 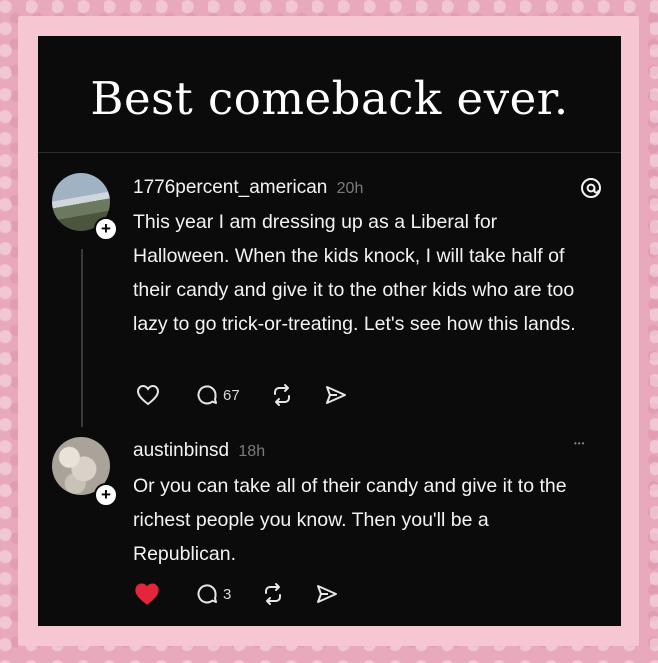 What do you see at coordinates (242, 395) in the screenshot?
I see `post-actions: 67` at bounding box center [242, 395].